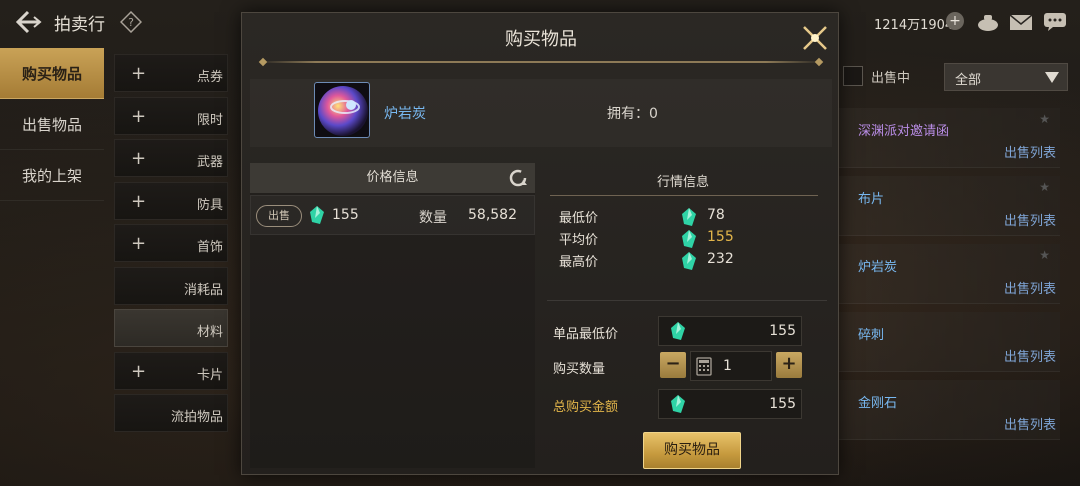  What do you see at coordinates (949, 342) in the screenshot?
I see `list-item: 碎刺 出售列表` at bounding box center [949, 342].